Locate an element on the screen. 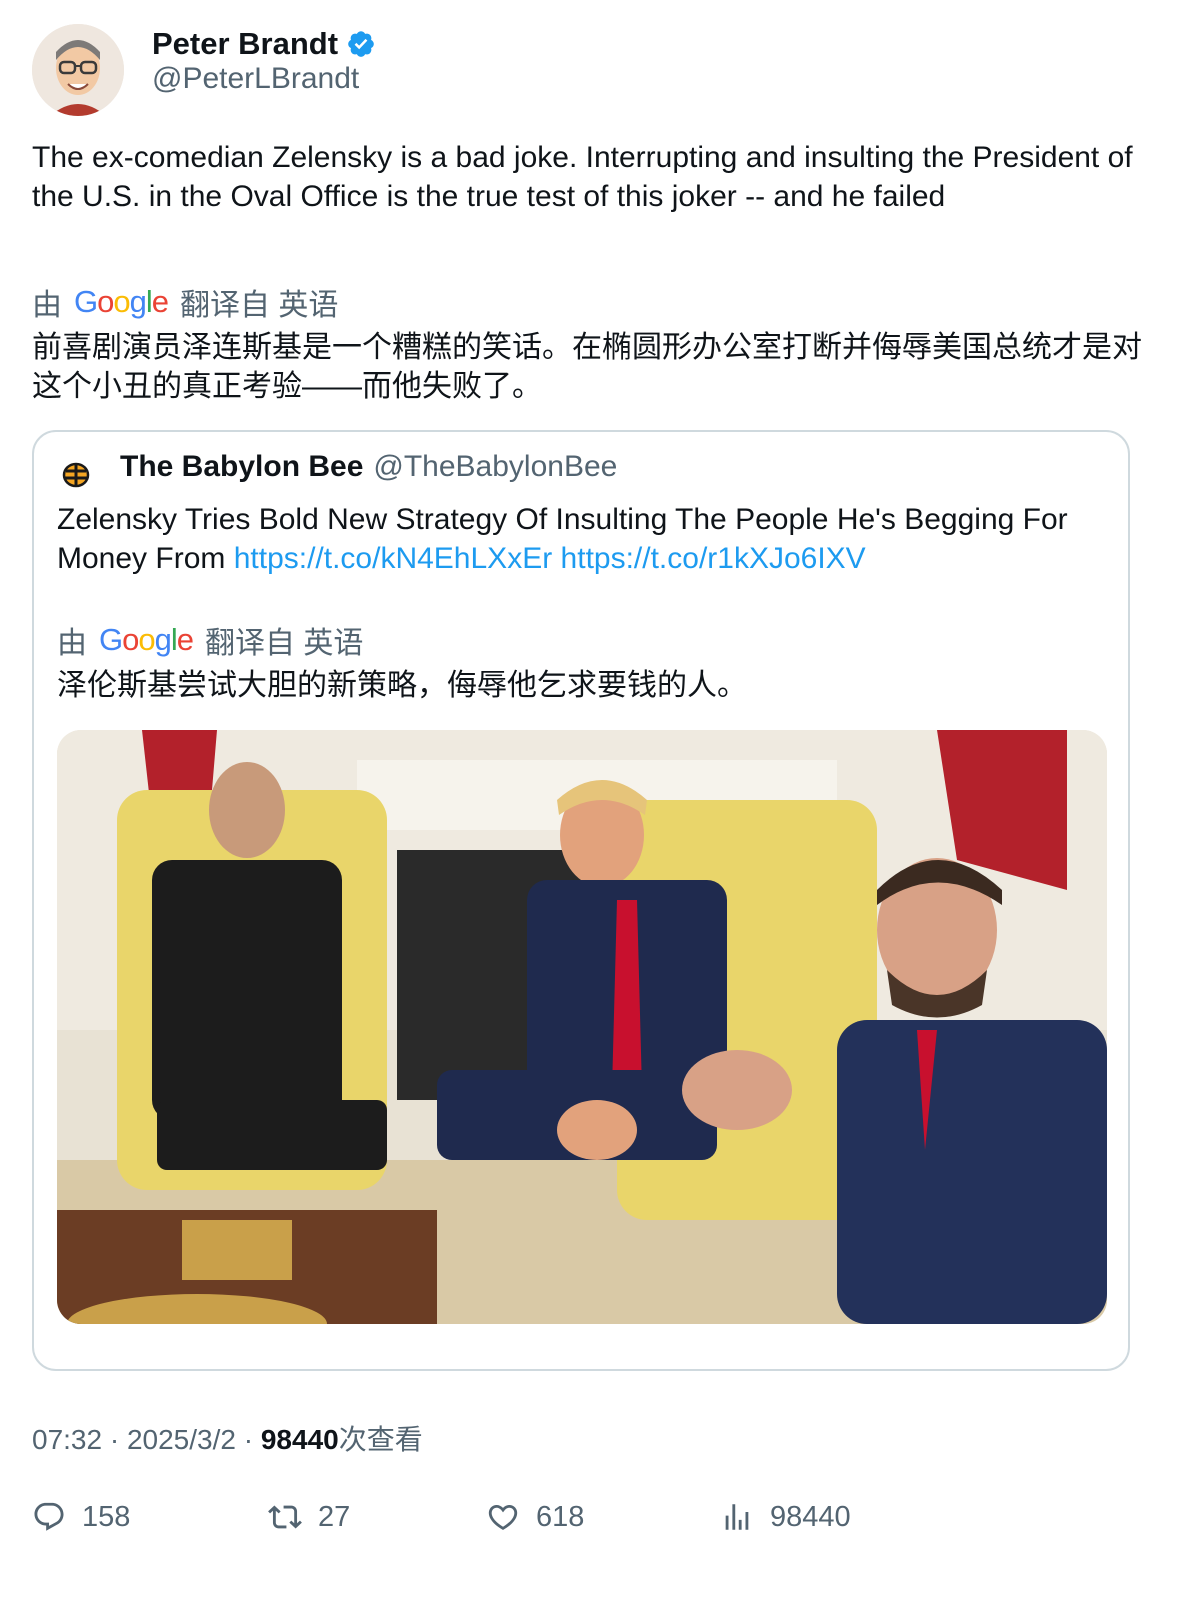  author-name: Peter Brandt is located at coordinates (245, 44).